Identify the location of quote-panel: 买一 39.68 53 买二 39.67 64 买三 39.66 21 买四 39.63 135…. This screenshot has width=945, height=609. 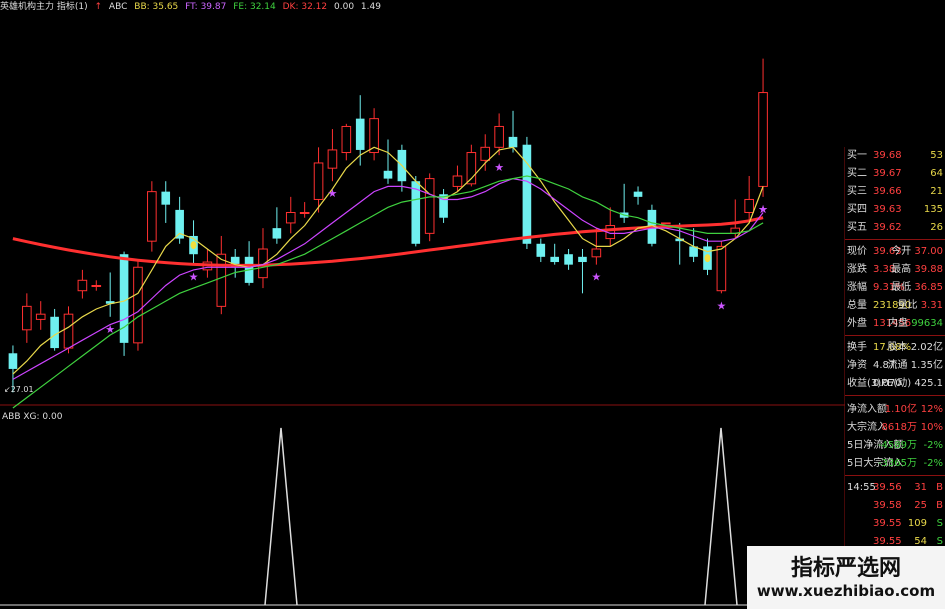
(895, 378).